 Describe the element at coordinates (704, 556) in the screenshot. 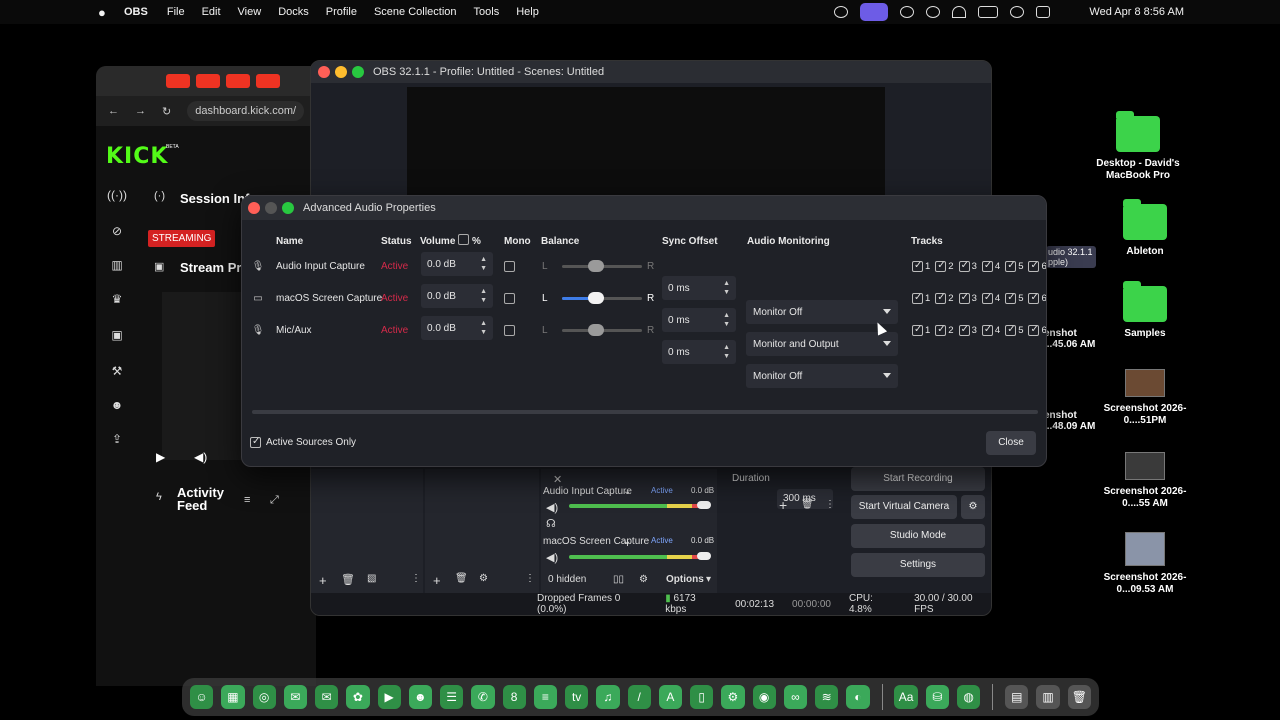

I see `volume-slider-knob` at that location.